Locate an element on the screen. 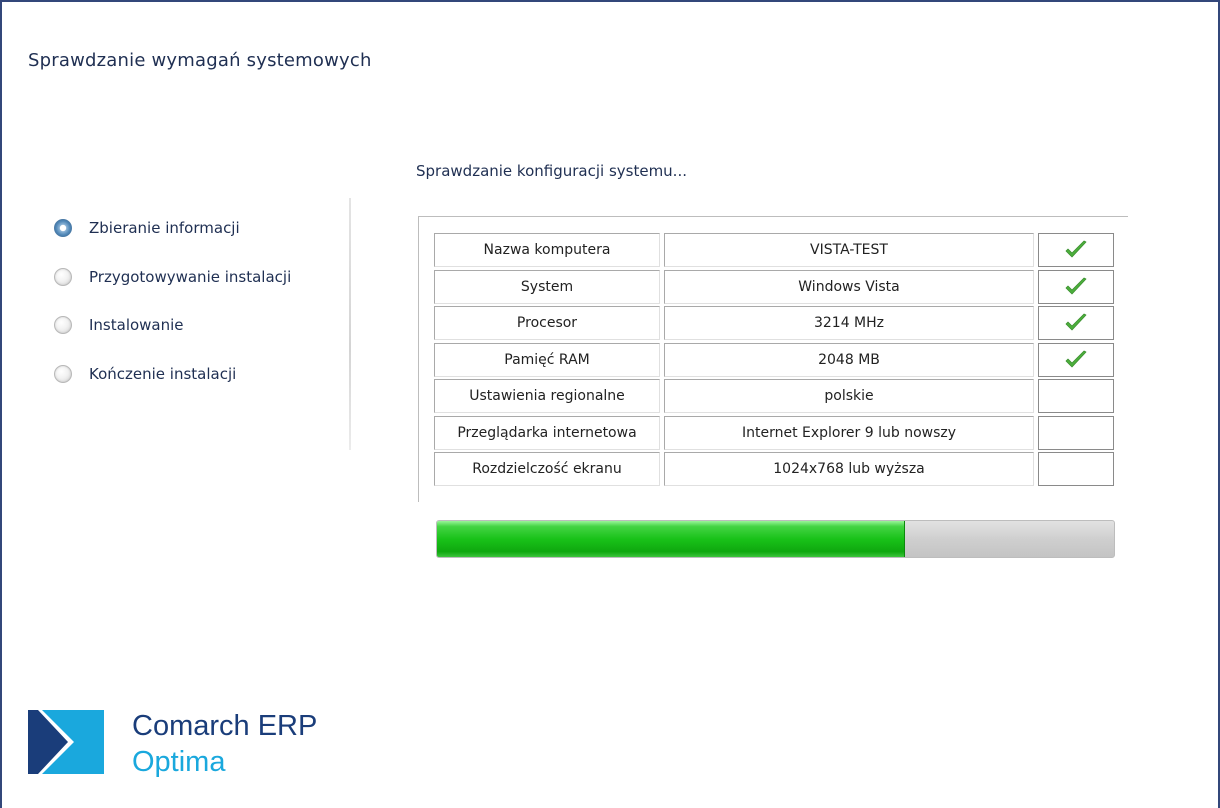 Image resolution: width=1220 pixels, height=808 pixels. step-item-instalowanie: Instalowanie is located at coordinates (204, 325).